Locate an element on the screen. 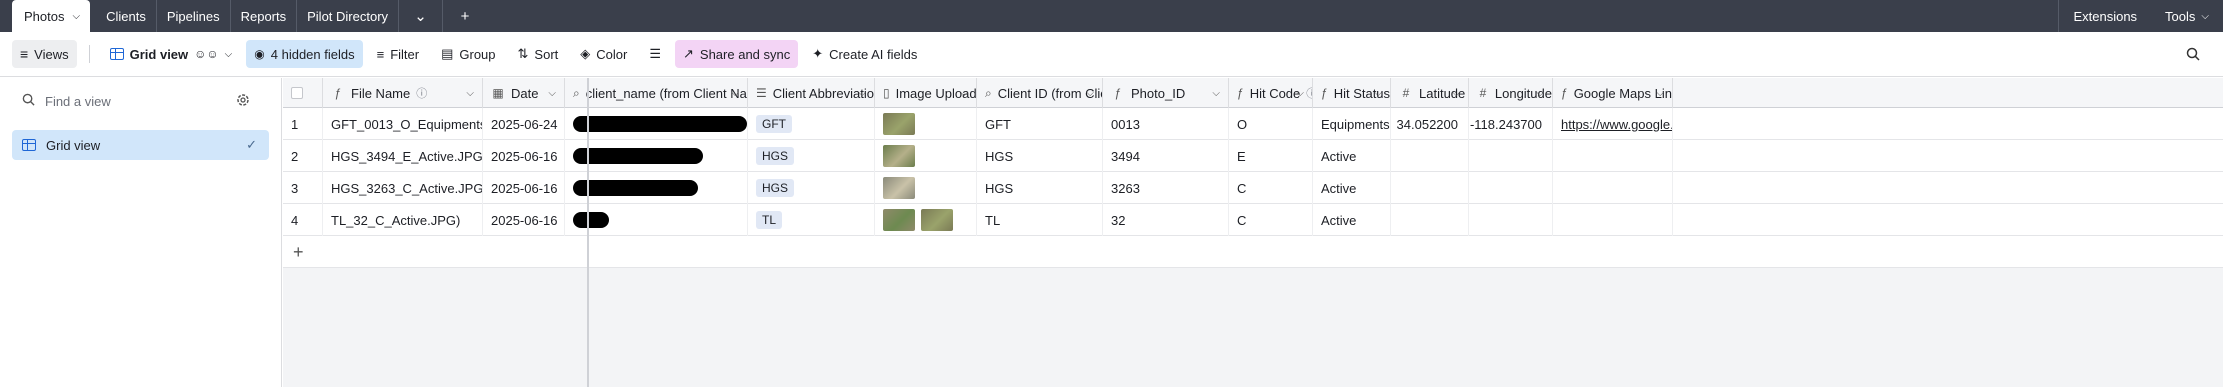 Image resolution: width=2223 pixels, height=387 pixels. column-header: ƒ Photo_ID ⌵ is located at coordinates (1166, 93).